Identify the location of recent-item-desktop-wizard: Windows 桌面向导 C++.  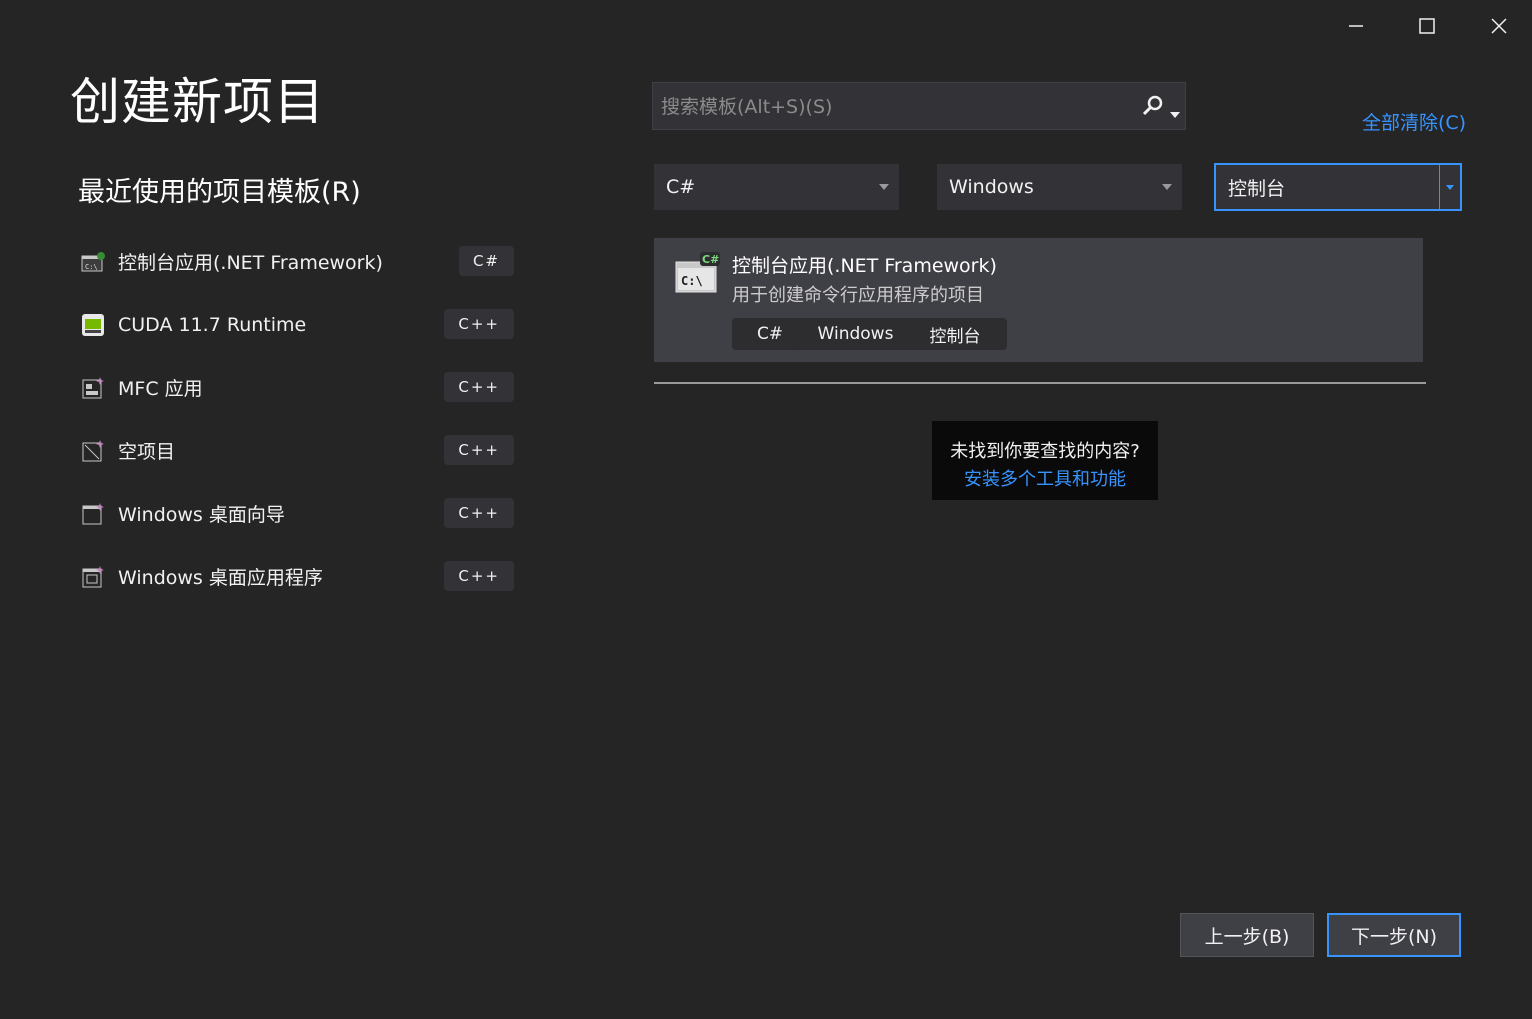
(298, 513).